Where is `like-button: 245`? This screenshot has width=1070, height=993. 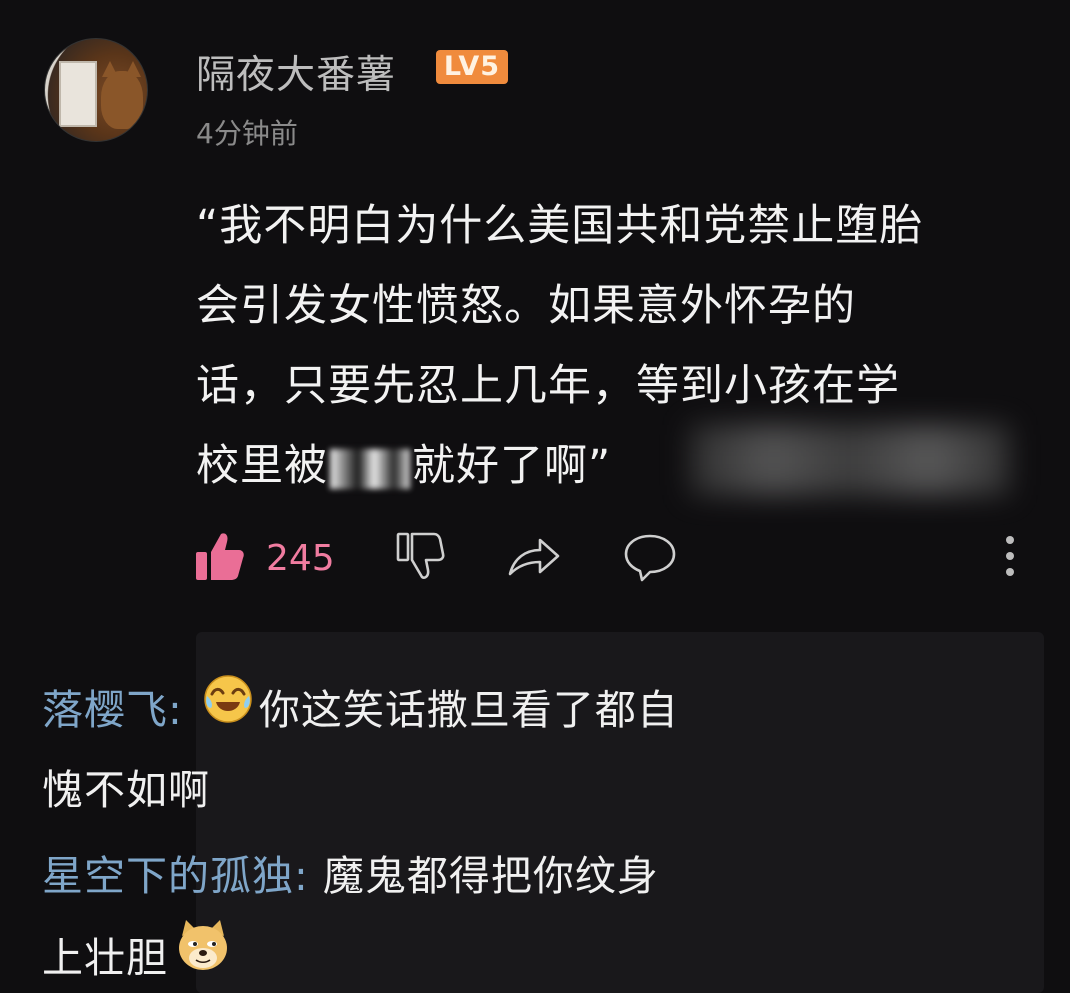
like-button: 245 is located at coordinates (264, 558).